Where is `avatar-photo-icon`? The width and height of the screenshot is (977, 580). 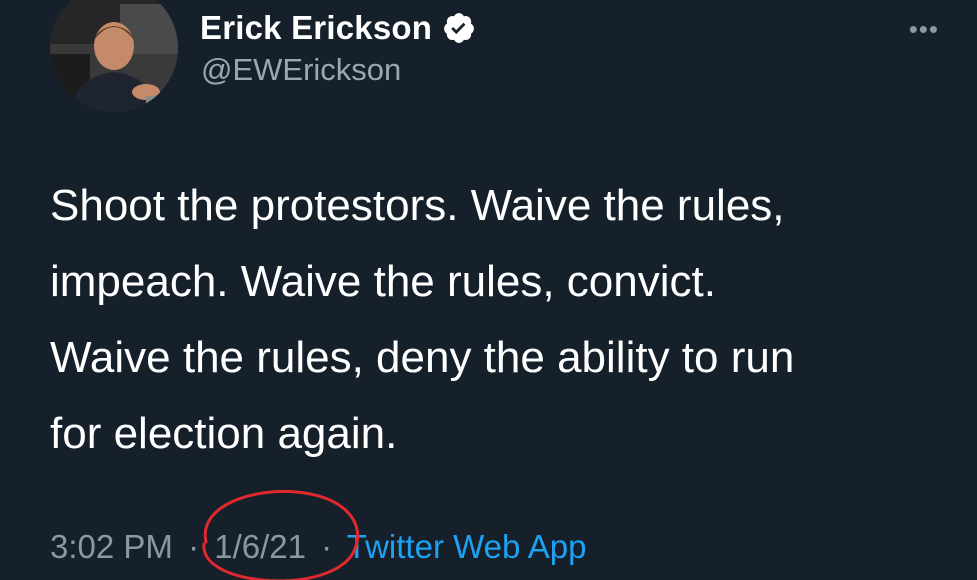 avatar-photo-icon is located at coordinates (114, 56).